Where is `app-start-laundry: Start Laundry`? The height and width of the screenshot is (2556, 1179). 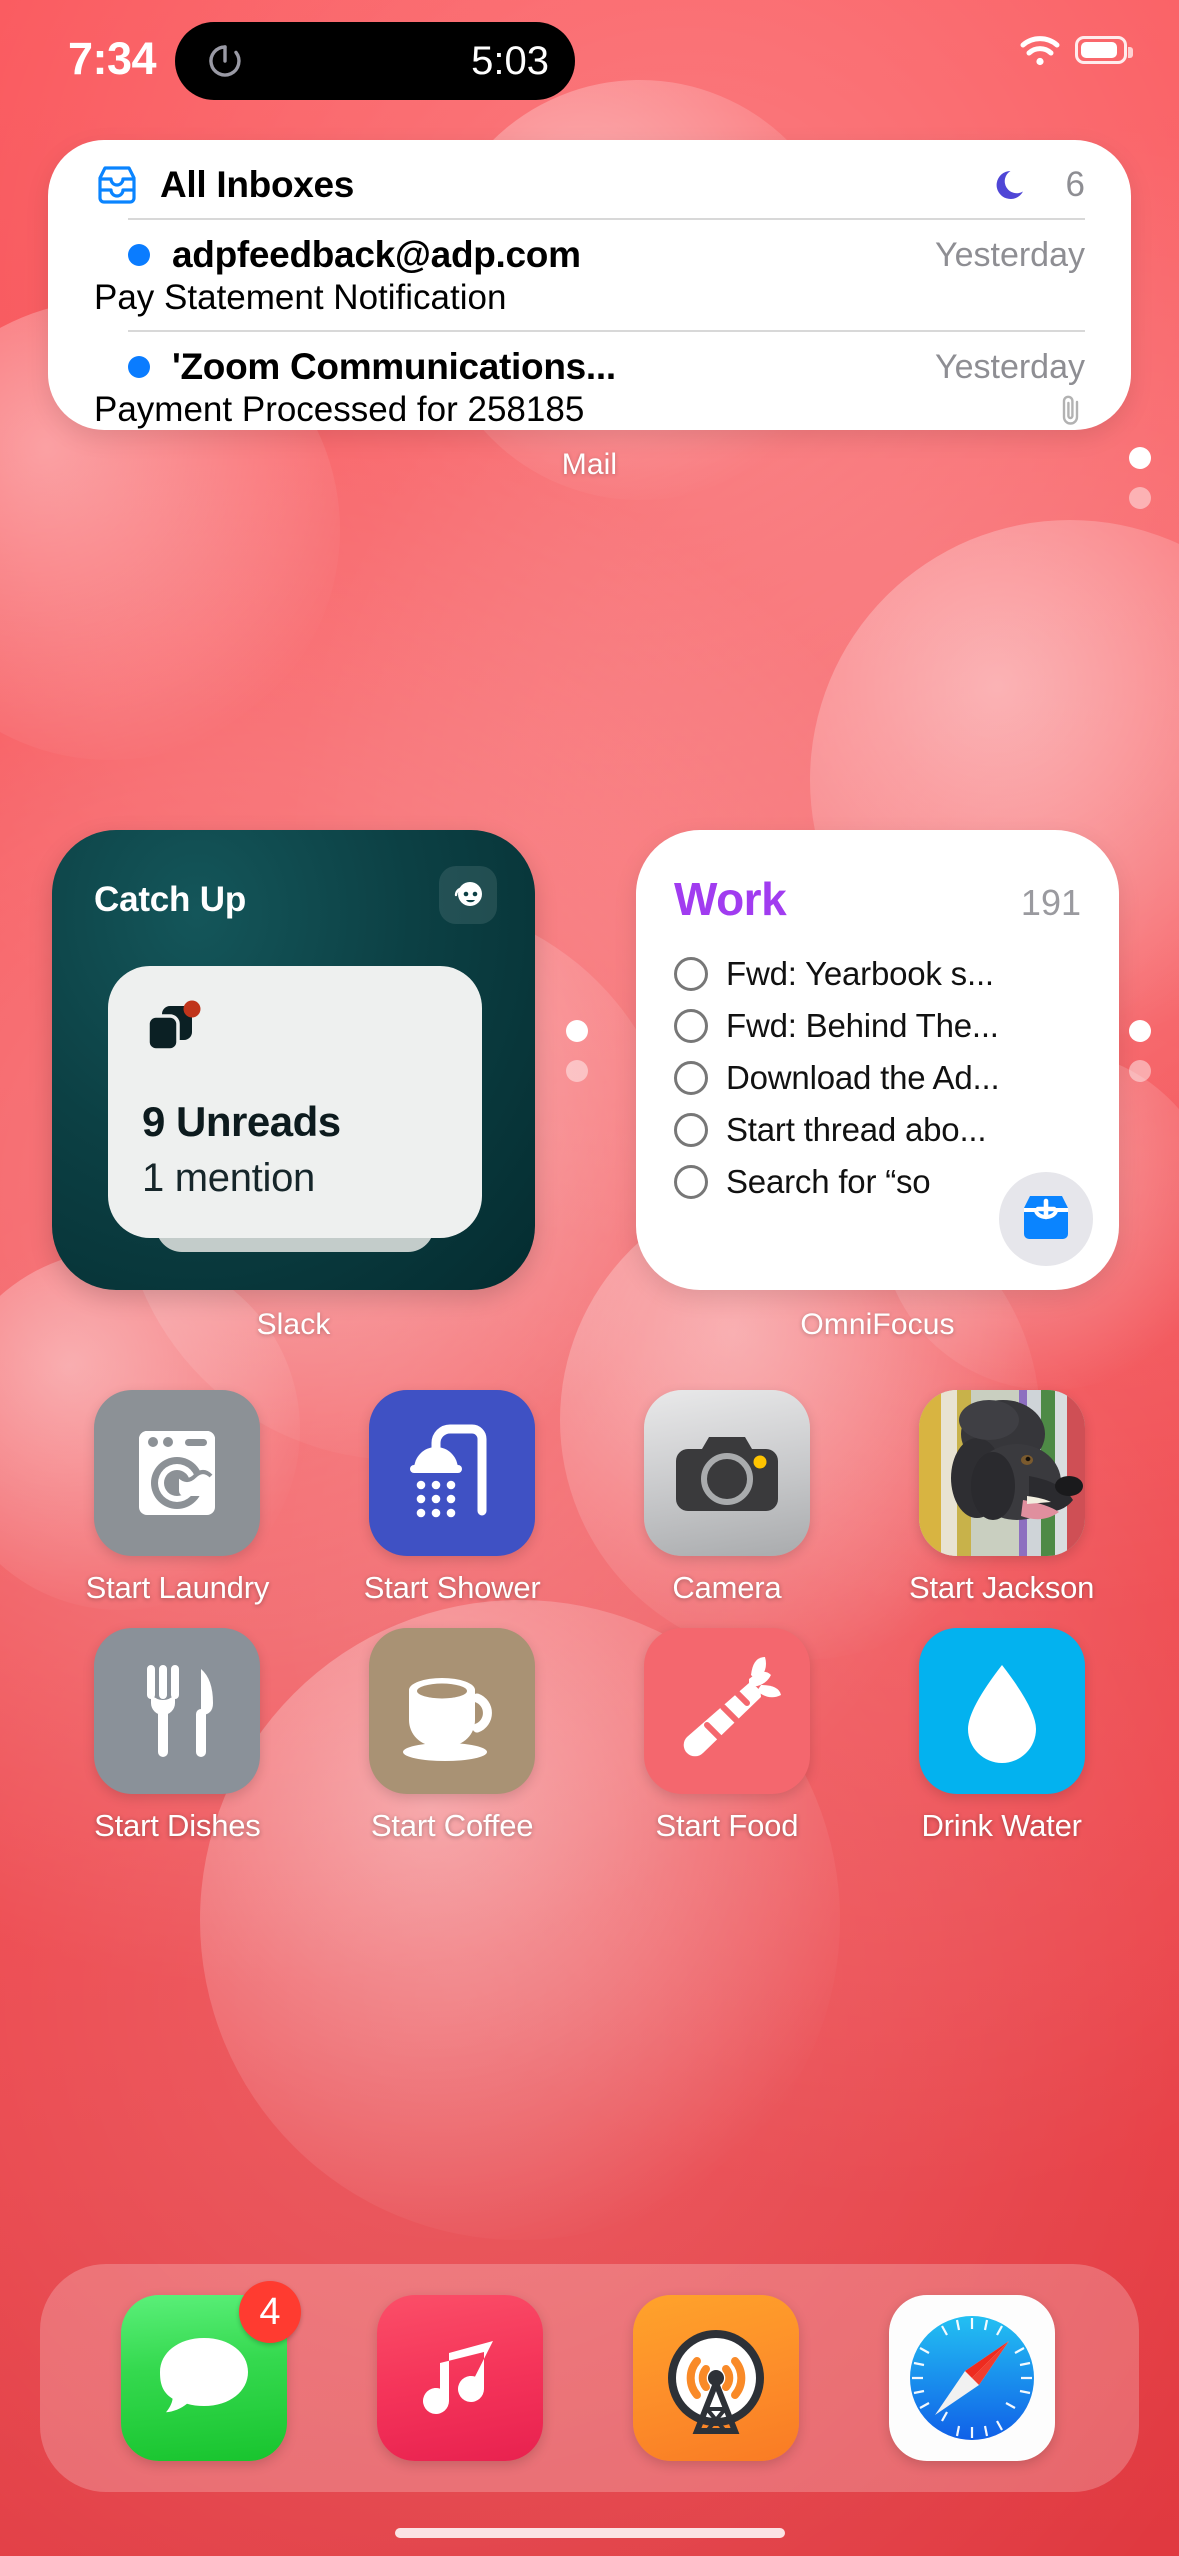 app-start-laundry: Start Laundry is located at coordinates (177, 1498).